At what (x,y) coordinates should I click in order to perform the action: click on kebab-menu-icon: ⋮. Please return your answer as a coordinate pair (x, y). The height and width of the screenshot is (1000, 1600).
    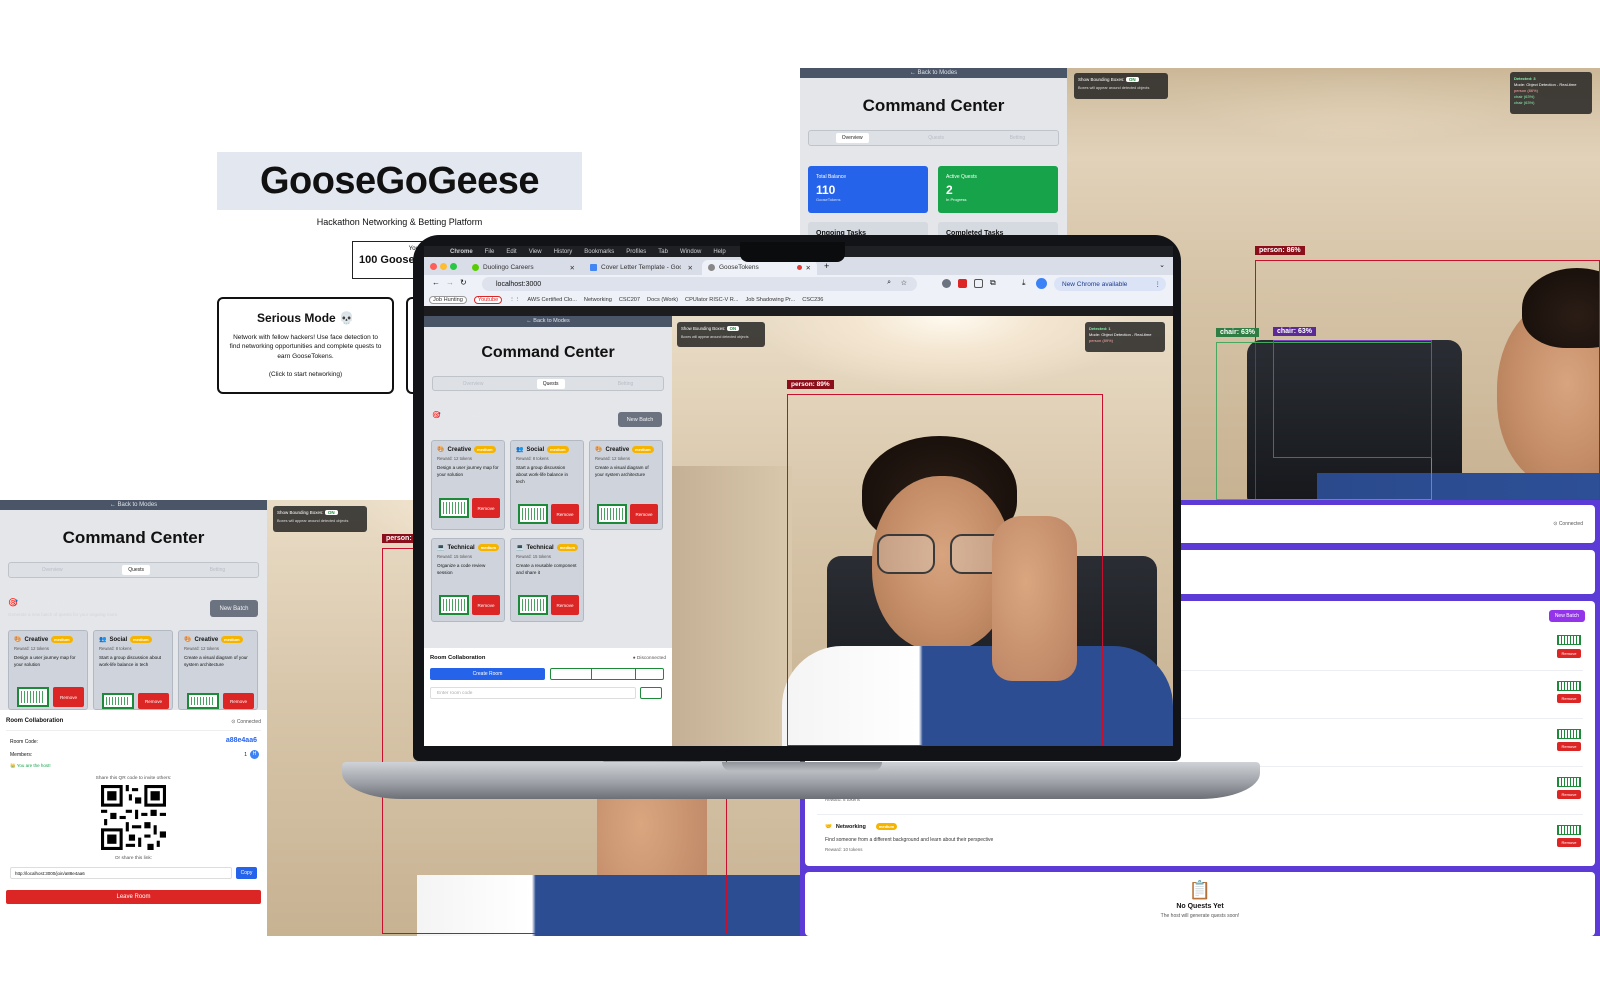
    Looking at the image, I should click on (1161, 284).